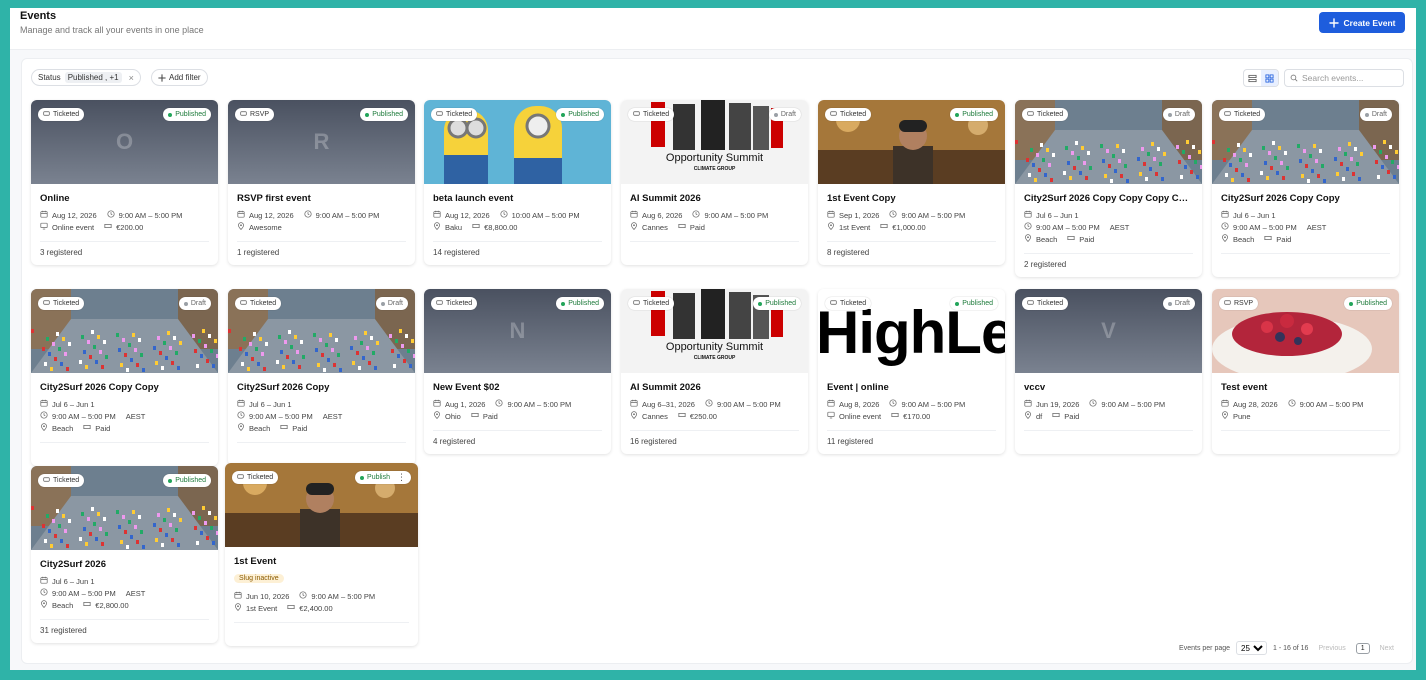 The height and width of the screenshot is (680, 1426). I want to click on event-date: Aug 1, 2026, so click(465, 404).